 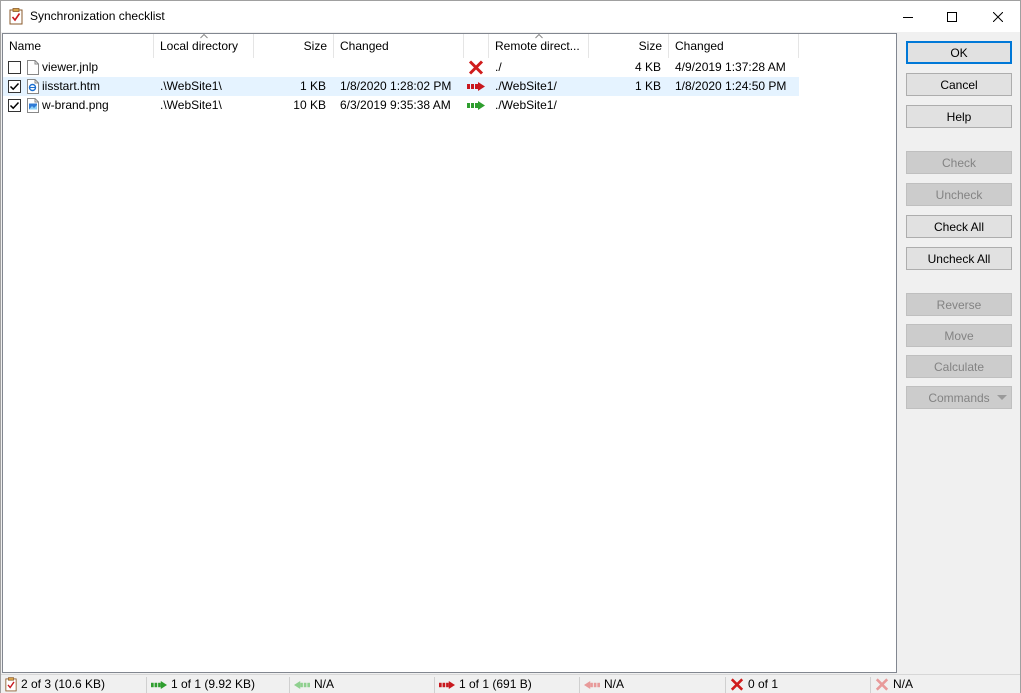 What do you see at coordinates (204, 46) in the screenshot?
I see `column-header-local-directory: Local directory` at bounding box center [204, 46].